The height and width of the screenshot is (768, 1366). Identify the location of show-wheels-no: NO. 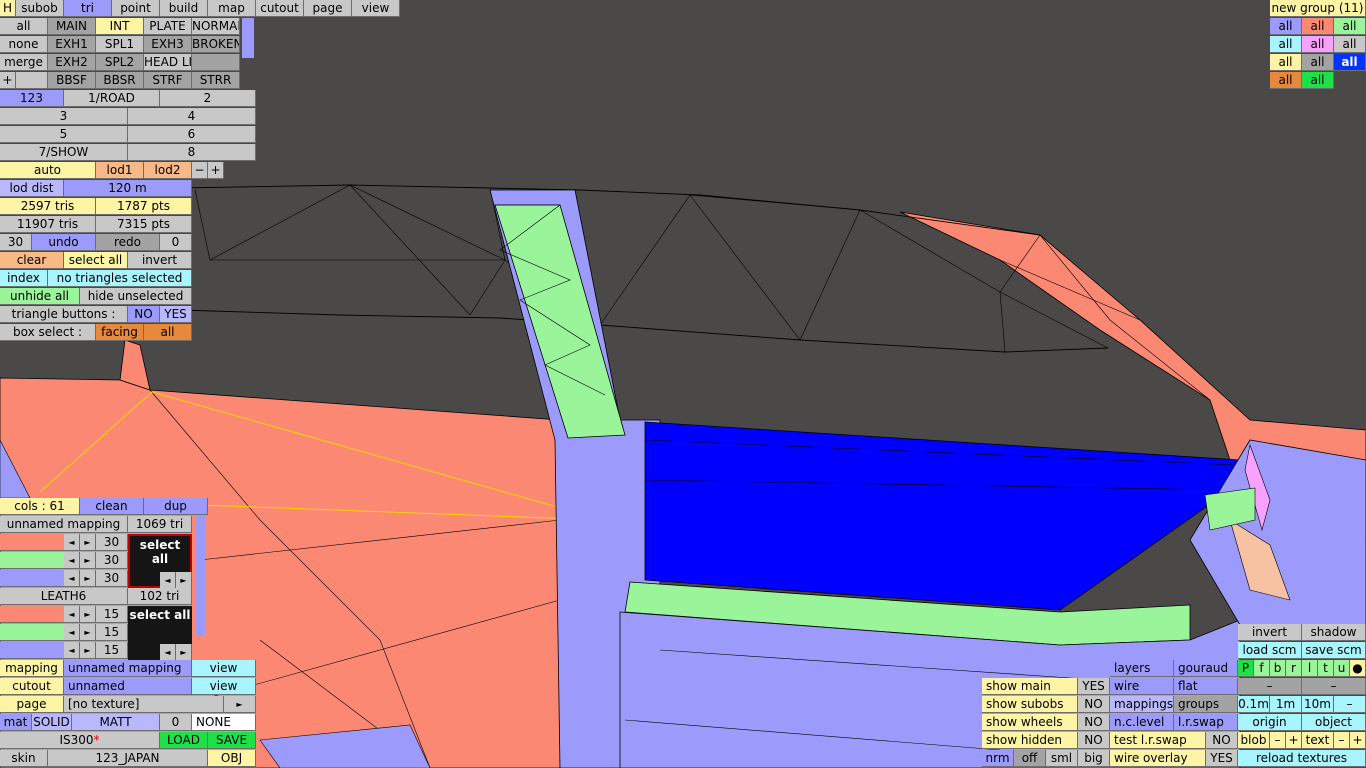
(1094, 722).